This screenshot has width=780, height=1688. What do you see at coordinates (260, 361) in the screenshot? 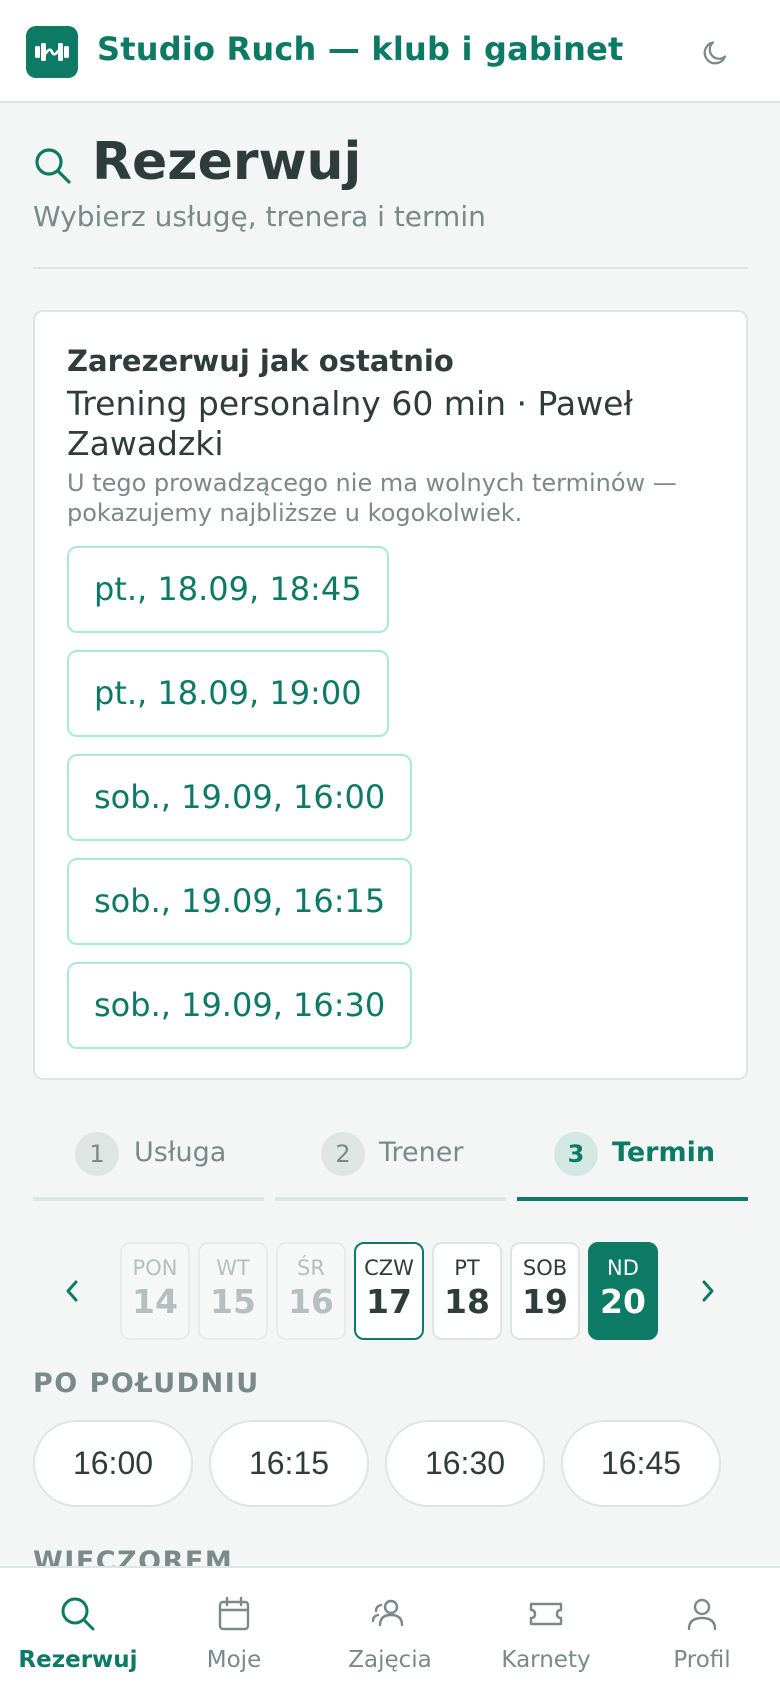
I see `rebook-card-title: Zarezerwuj jak ostatnio` at bounding box center [260, 361].